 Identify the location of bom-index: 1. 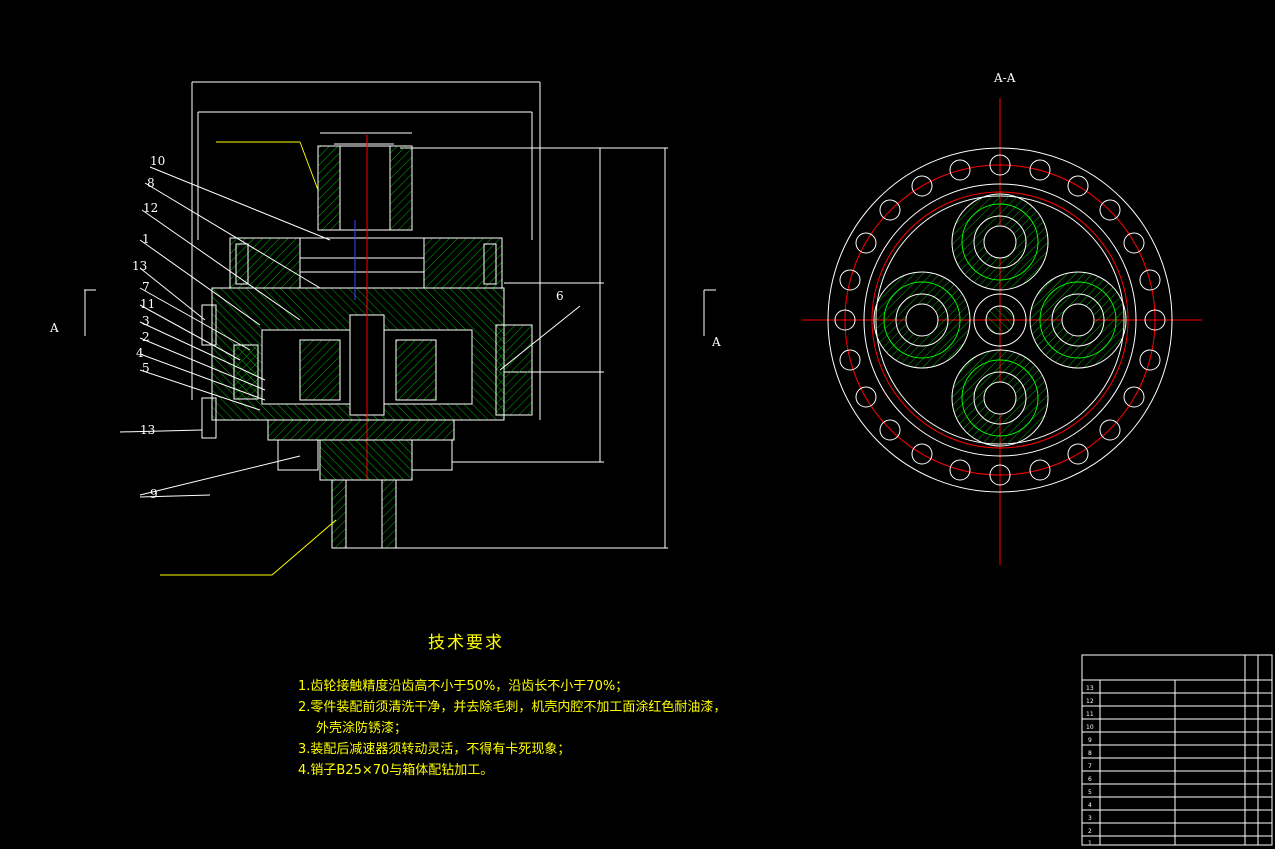
(1090, 843).